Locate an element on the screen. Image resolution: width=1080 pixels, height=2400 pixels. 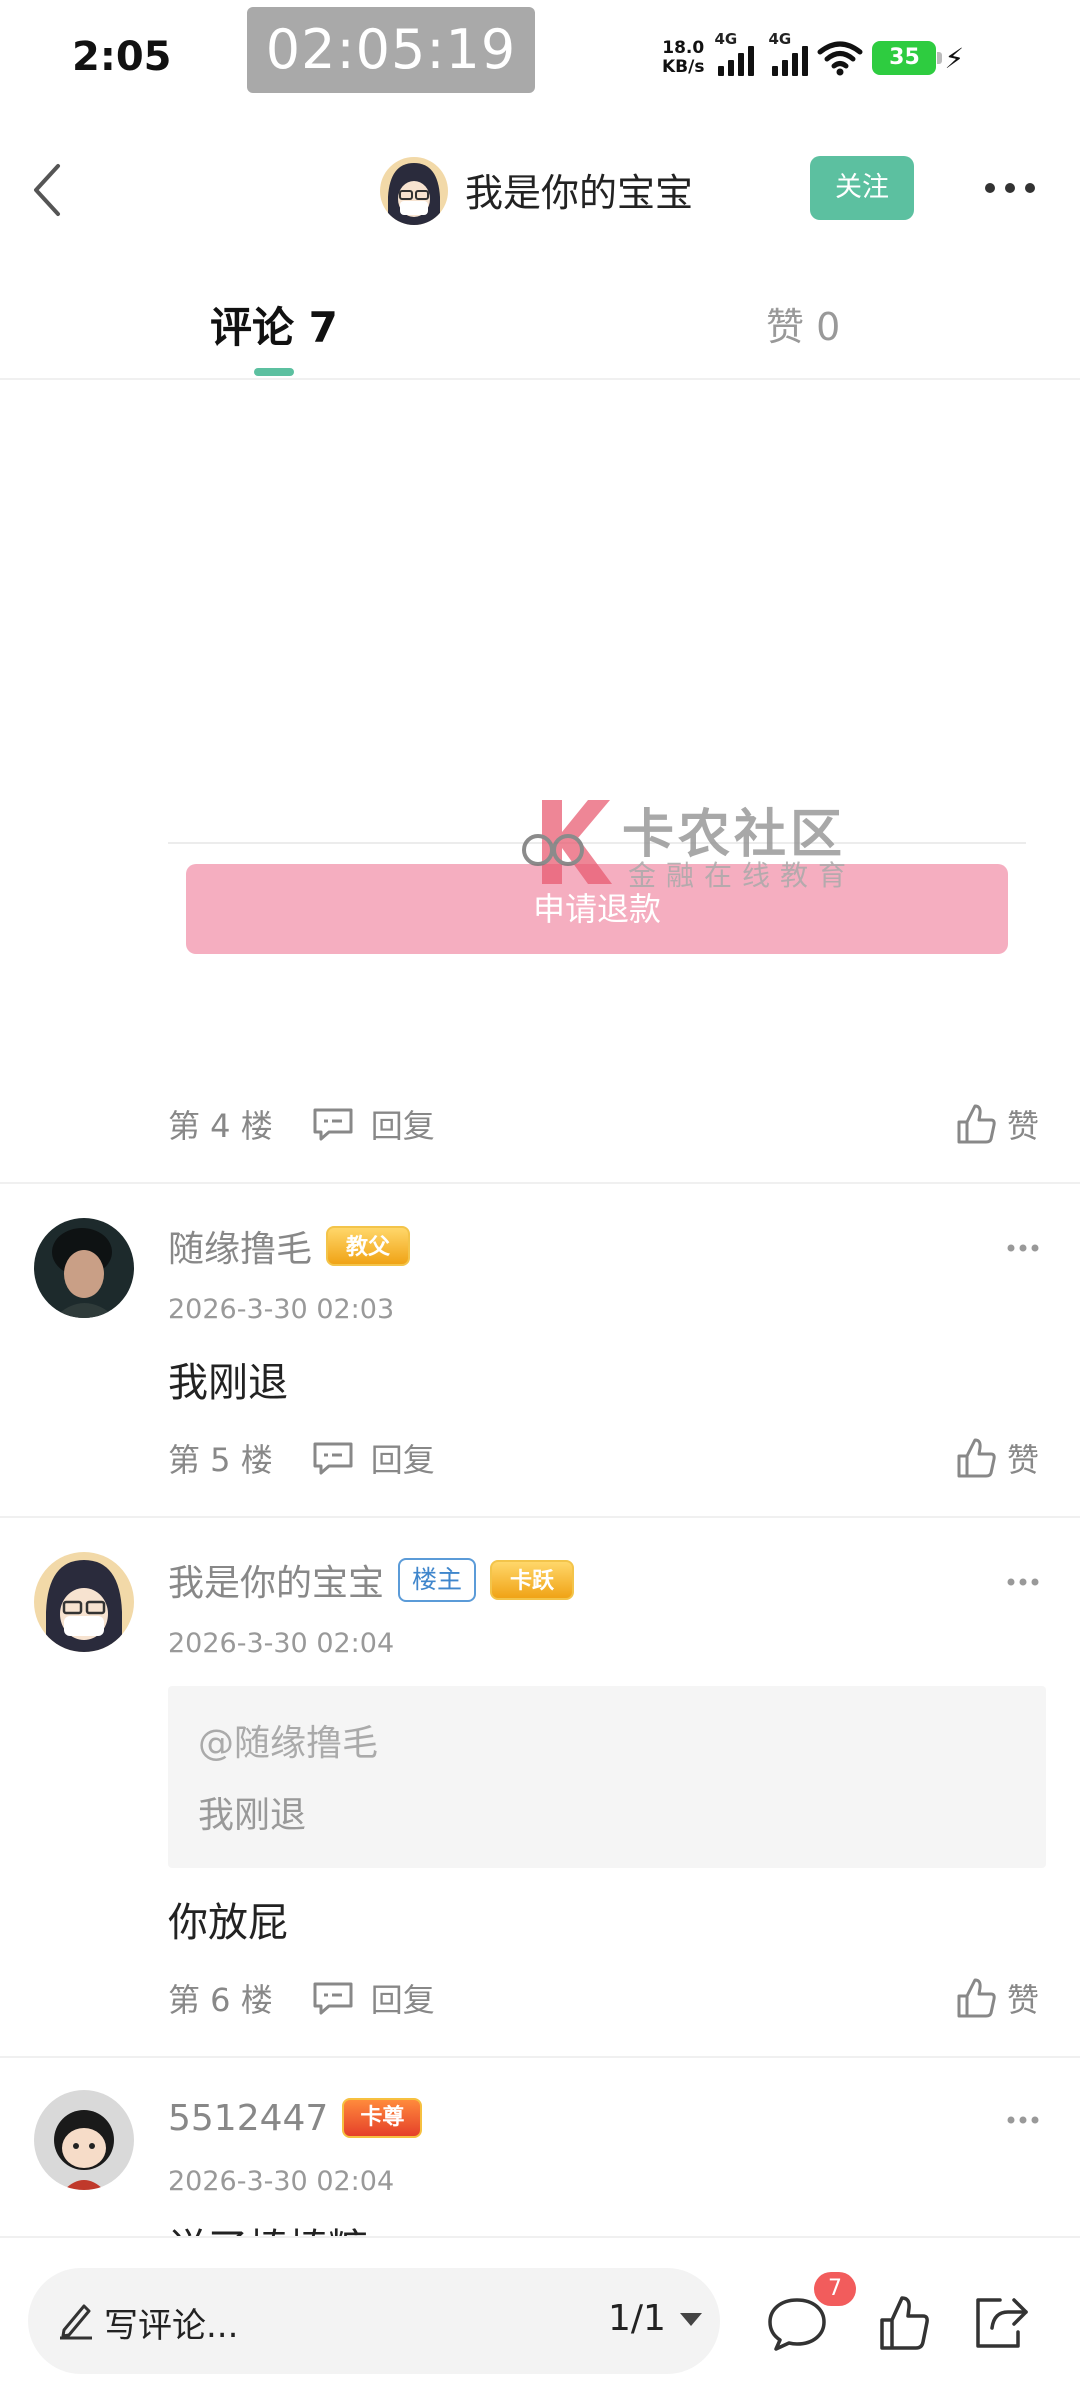
comment-author-row: 我是你的宝宝 楼主 卡跃 is located at coordinates (371, 1580).